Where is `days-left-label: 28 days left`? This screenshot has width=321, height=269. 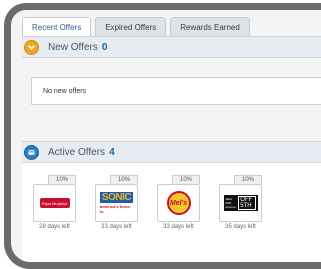 days-left-label: 28 days left is located at coordinates (54, 227).